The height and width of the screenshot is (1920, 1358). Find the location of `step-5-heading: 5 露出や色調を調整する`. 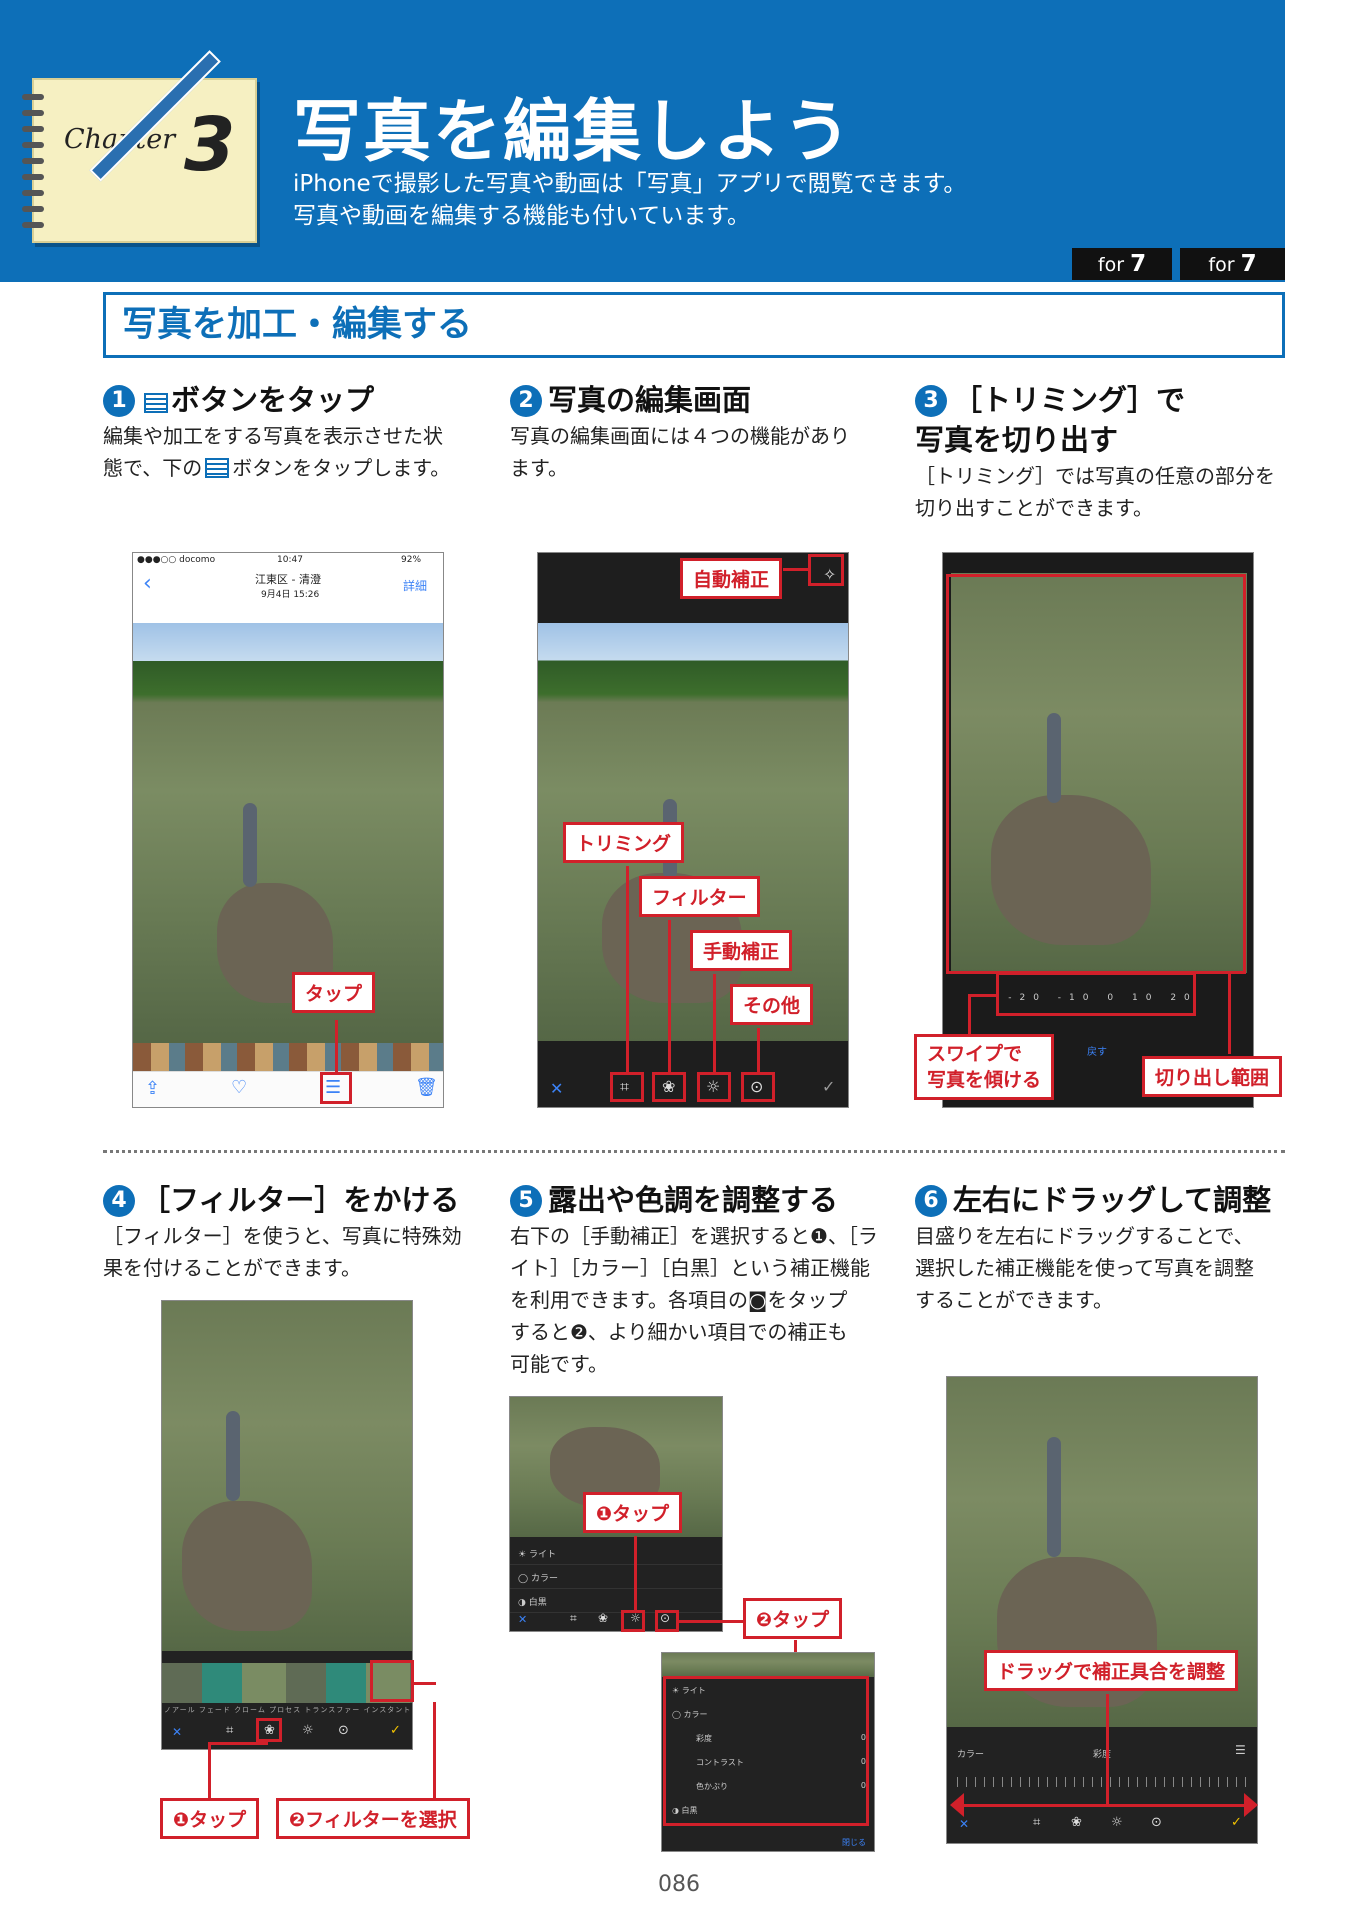

step-5-heading: 5 露出や色調を調整する is located at coordinates (700, 1200).